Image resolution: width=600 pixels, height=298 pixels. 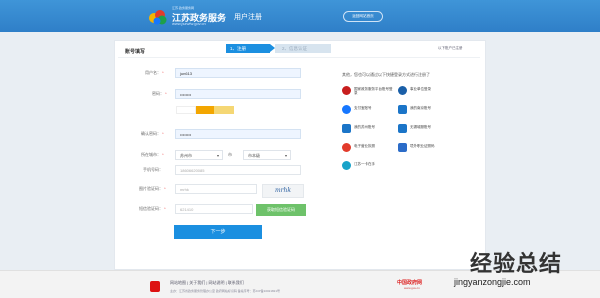 I want to click on confirm-password-input: ••••••••, so click(x=238, y=134).